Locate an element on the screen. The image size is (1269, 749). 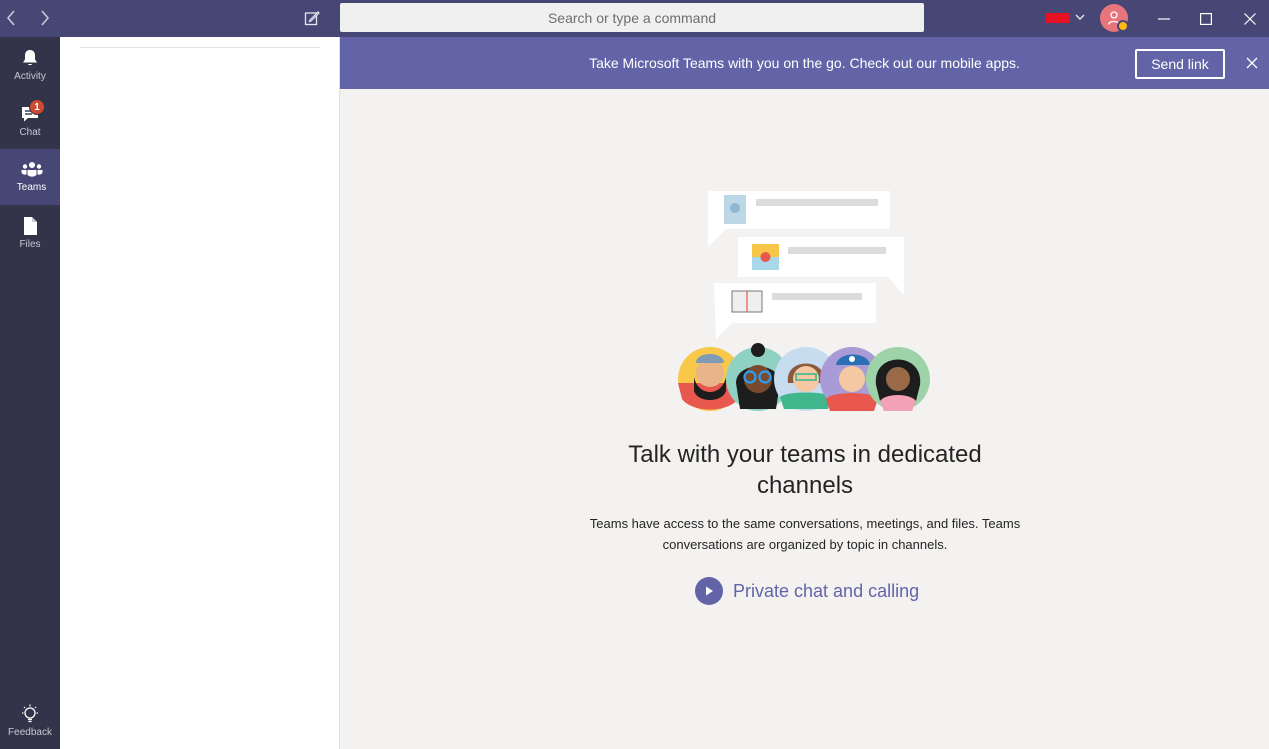
play-icon is located at coordinates (709, 591).